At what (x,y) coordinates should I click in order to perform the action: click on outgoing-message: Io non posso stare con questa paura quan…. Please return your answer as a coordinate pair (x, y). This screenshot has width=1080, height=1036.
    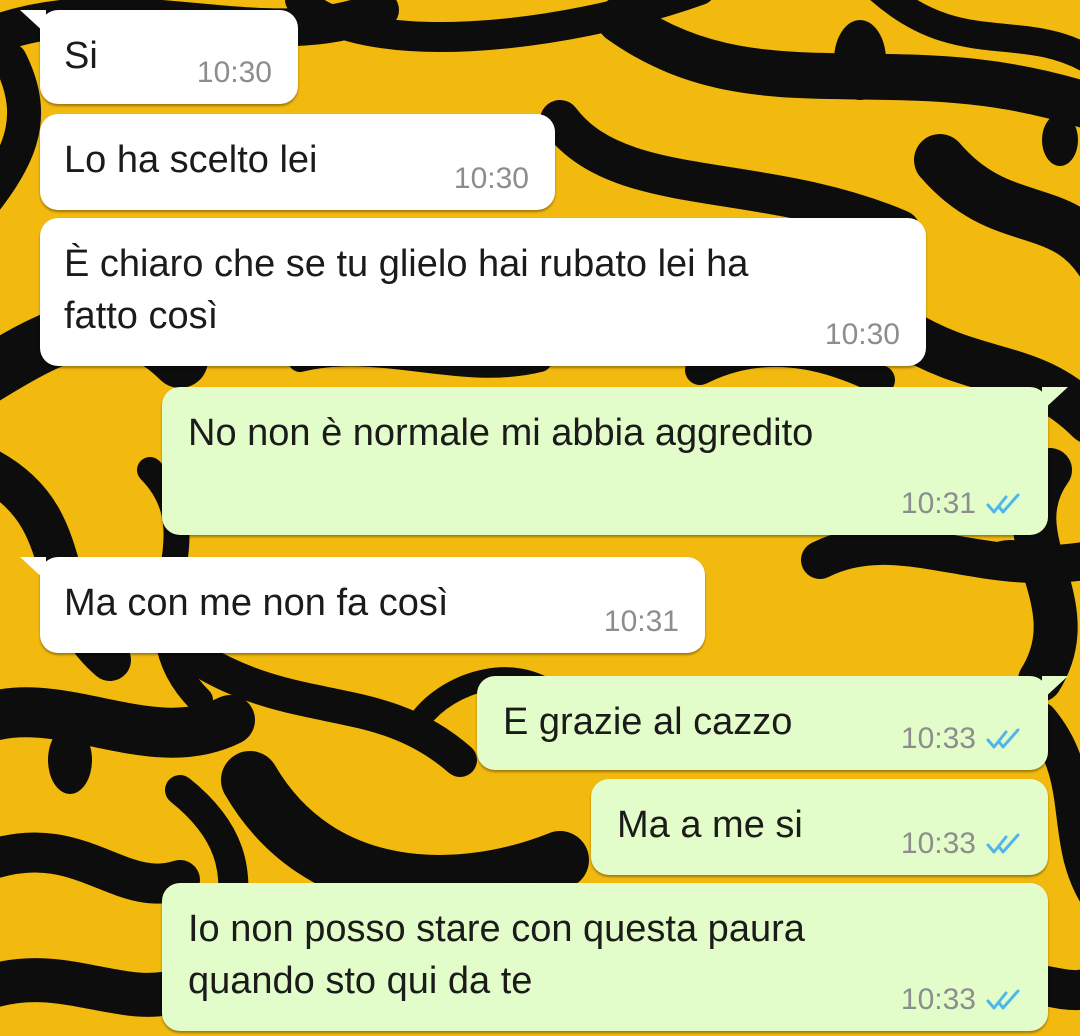
    Looking at the image, I should click on (605, 957).